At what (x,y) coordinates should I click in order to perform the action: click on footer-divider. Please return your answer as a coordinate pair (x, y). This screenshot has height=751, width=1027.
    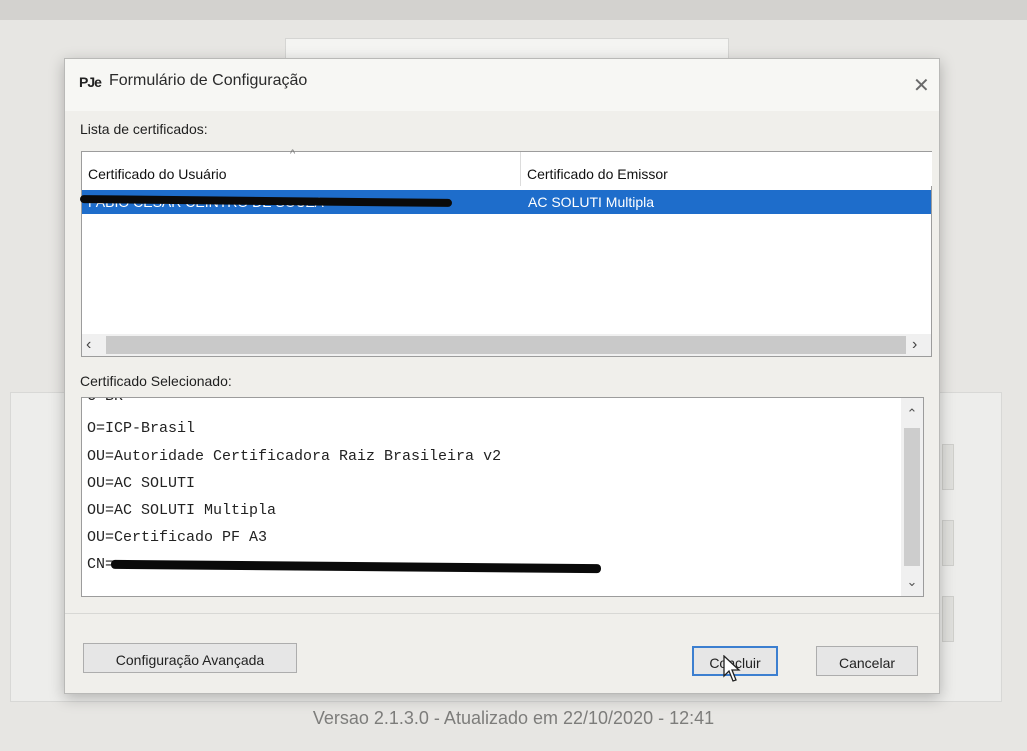
    Looking at the image, I should click on (502, 613).